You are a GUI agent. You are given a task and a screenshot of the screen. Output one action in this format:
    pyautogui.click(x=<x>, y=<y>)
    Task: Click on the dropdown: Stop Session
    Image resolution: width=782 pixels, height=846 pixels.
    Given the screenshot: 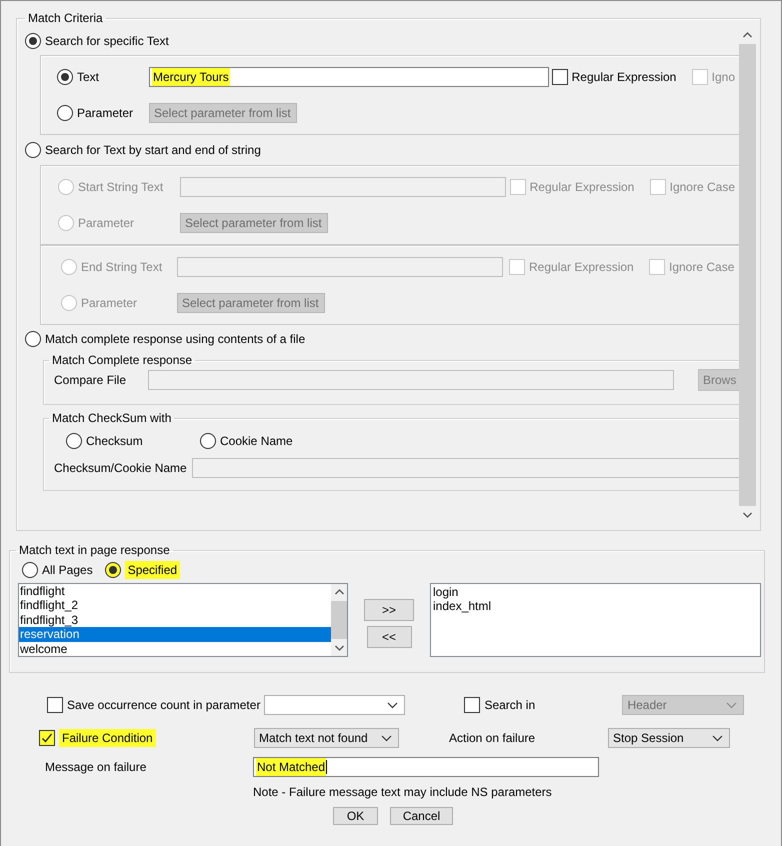 What is the action you would take?
    pyautogui.click(x=669, y=738)
    